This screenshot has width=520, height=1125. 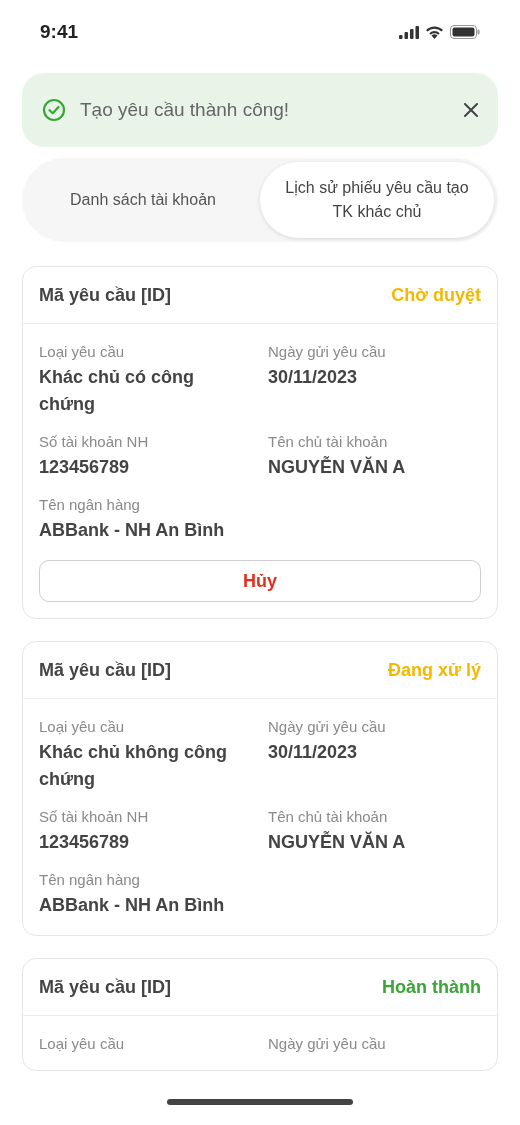 What do you see at coordinates (431, 987) in the screenshot?
I see `request-status: Hoàn thành` at bounding box center [431, 987].